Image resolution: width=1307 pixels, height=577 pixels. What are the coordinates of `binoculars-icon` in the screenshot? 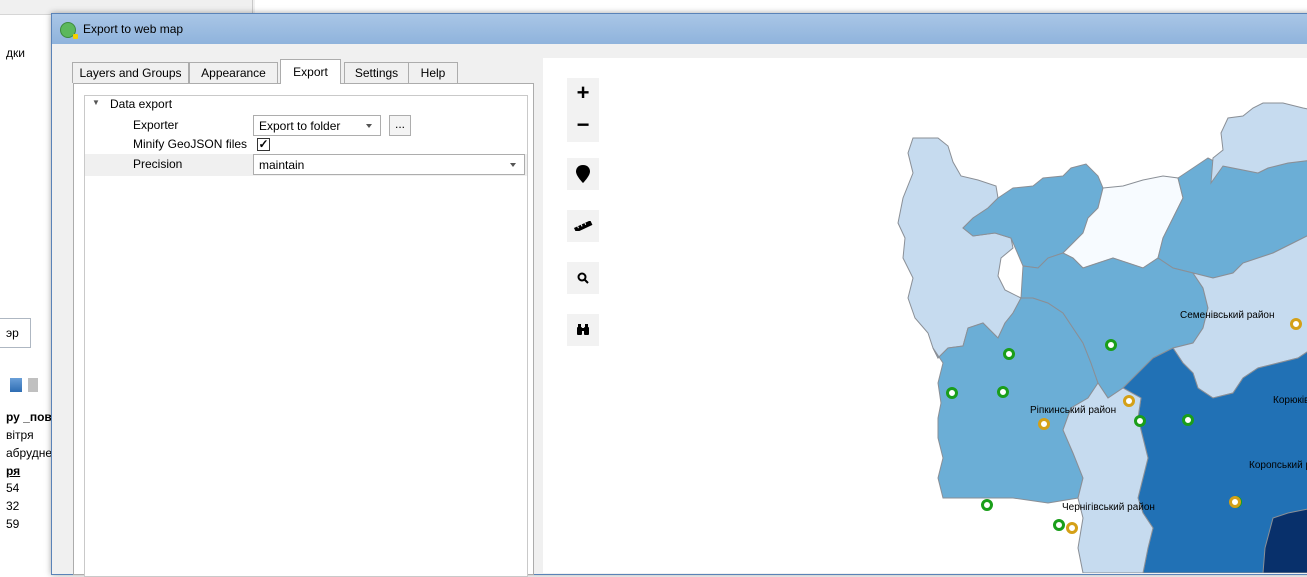 It's located at (583, 329).